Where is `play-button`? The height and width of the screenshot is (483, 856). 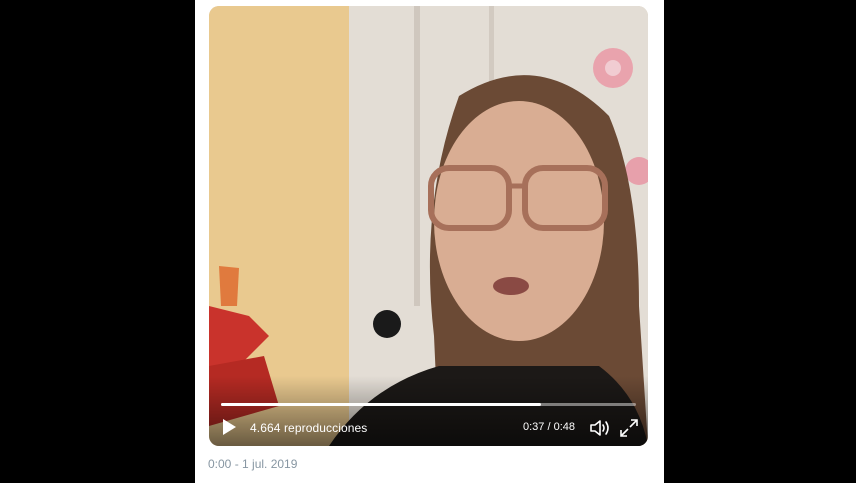 play-button is located at coordinates (229, 427).